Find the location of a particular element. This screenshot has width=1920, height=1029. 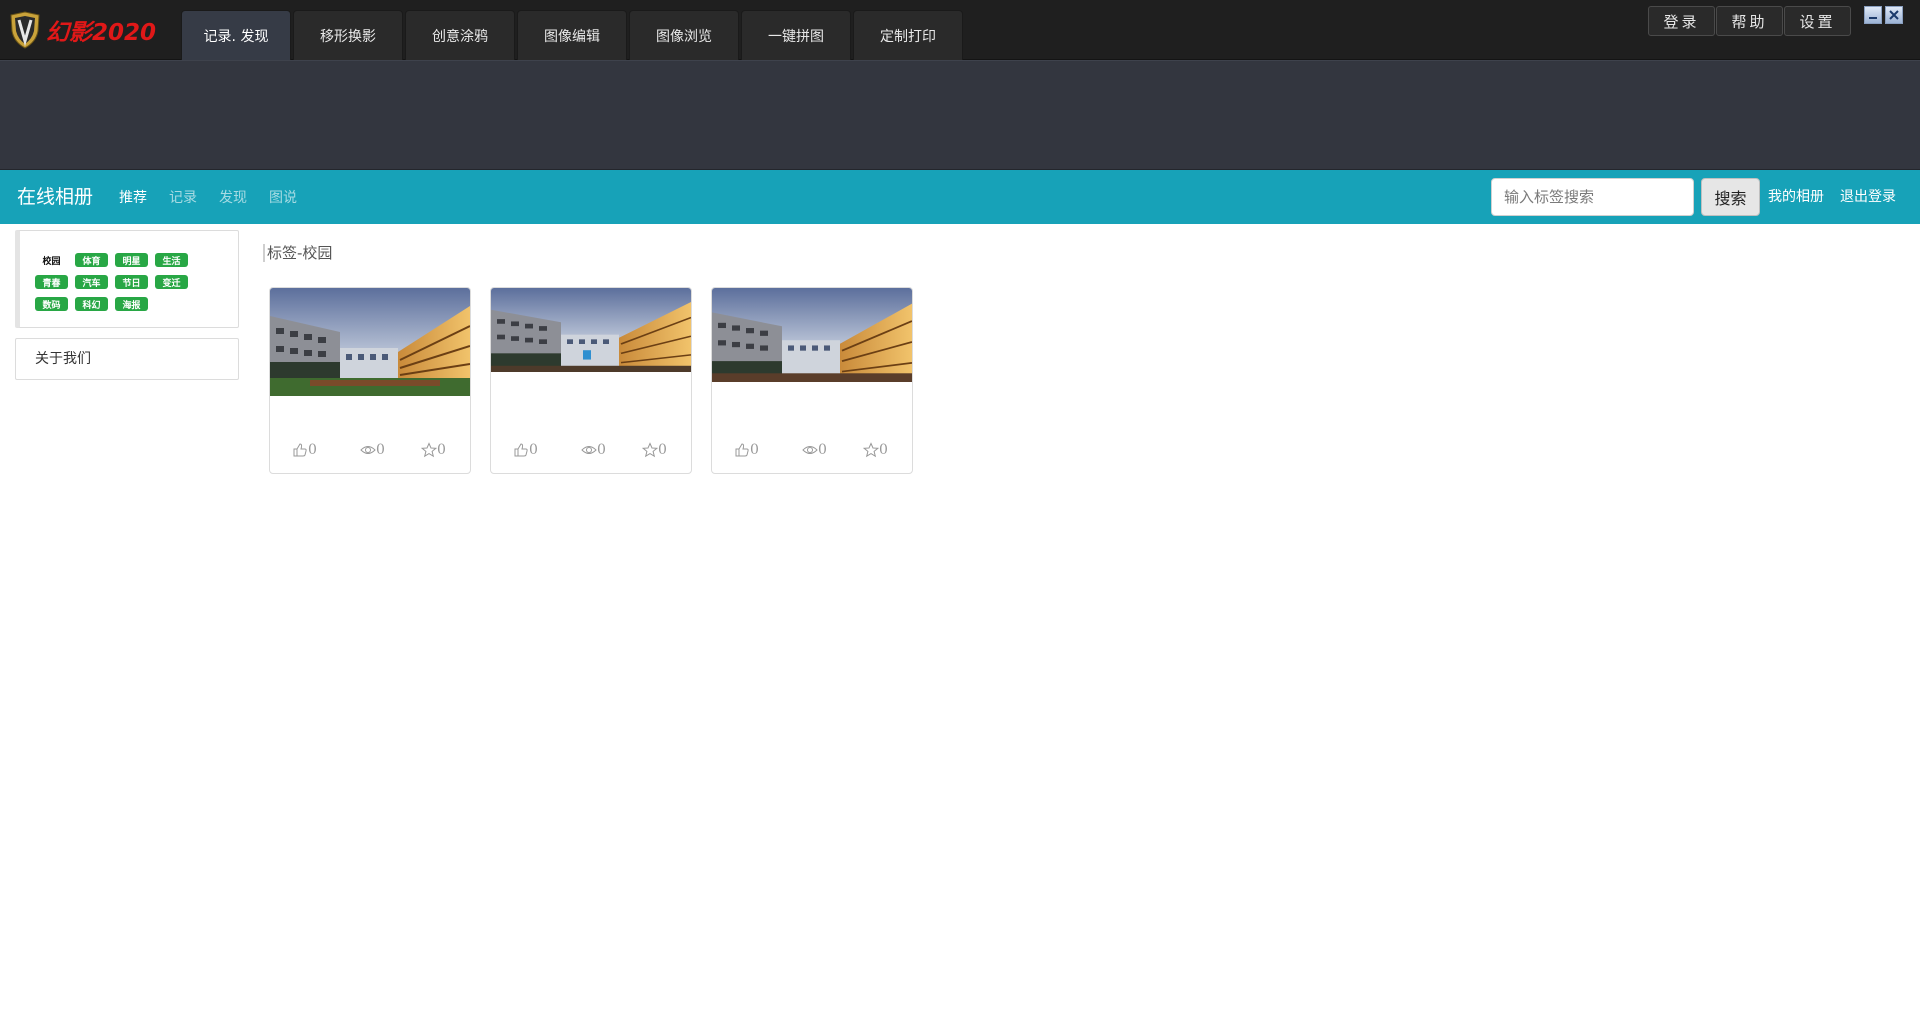

tab-image-browse: 图像浏览 is located at coordinates (684, 35).